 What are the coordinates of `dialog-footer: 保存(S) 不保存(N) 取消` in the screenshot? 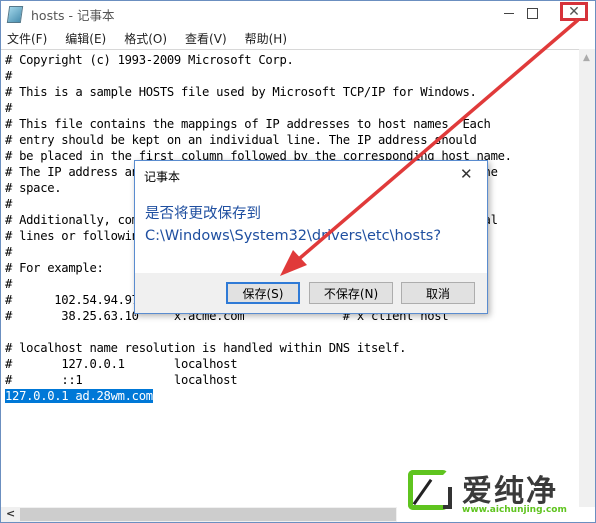 It's located at (311, 293).